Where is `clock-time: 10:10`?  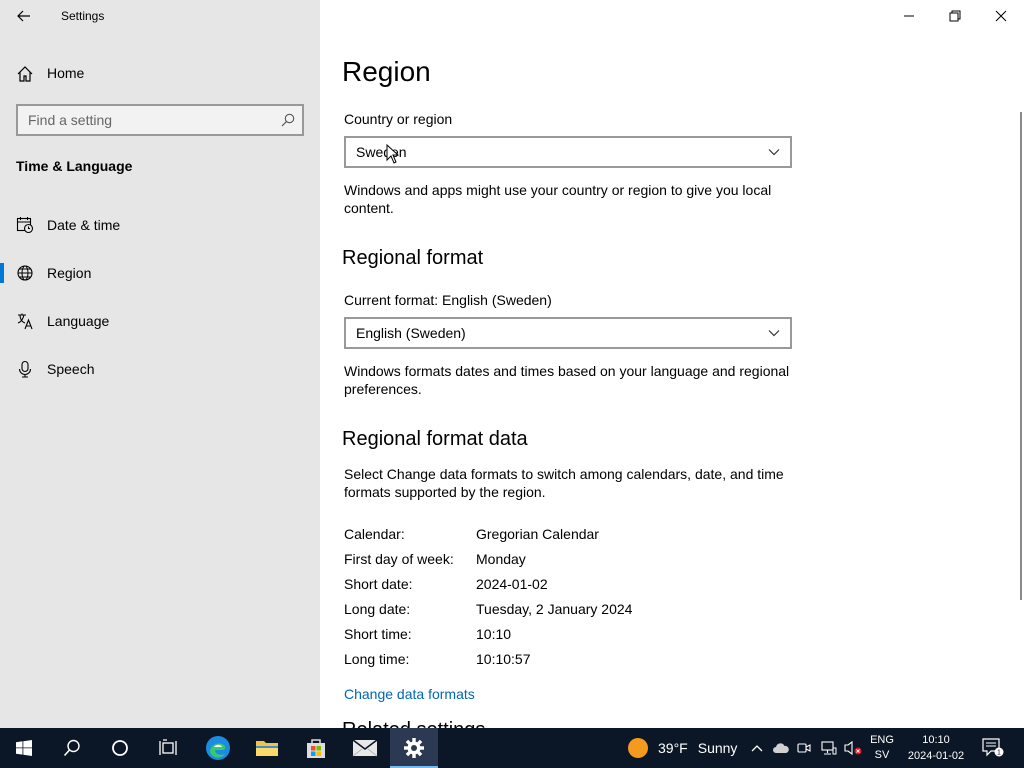
clock-time: 10:10 is located at coordinates (936, 740).